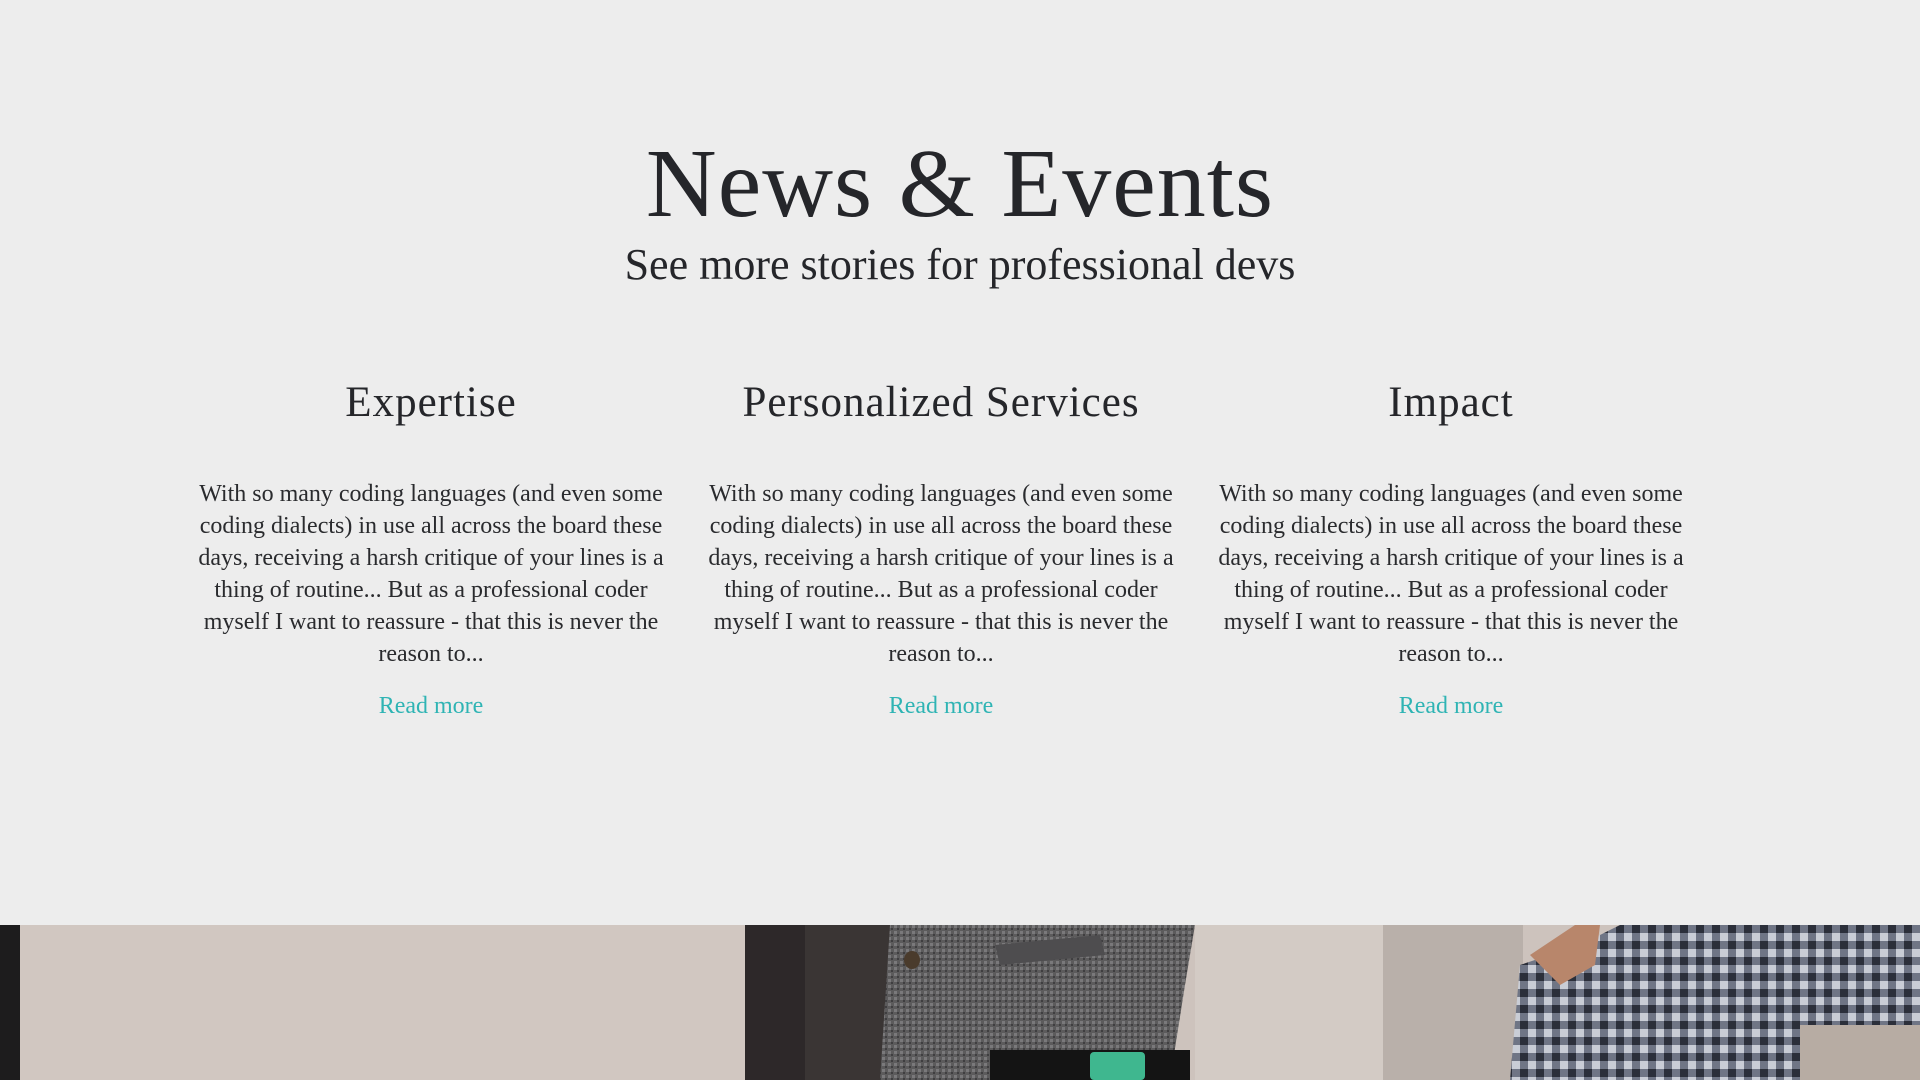  I want to click on column-heading: Impact, so click(1451, 402).